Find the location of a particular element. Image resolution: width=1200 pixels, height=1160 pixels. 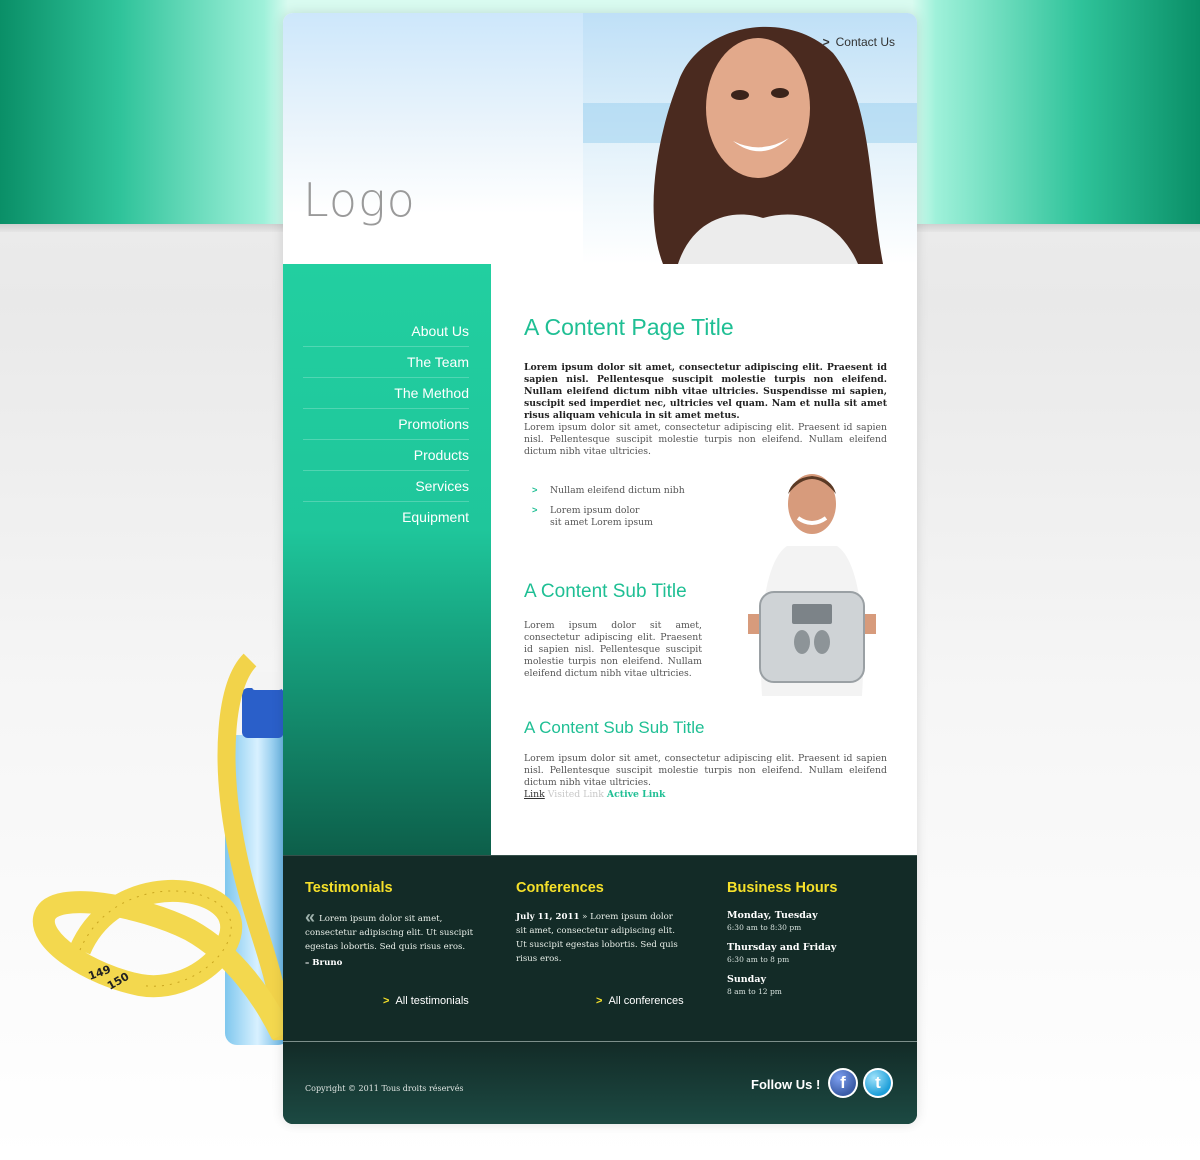

link-samples: Link Visited Link Active Link is located at coordinates (594, 794).